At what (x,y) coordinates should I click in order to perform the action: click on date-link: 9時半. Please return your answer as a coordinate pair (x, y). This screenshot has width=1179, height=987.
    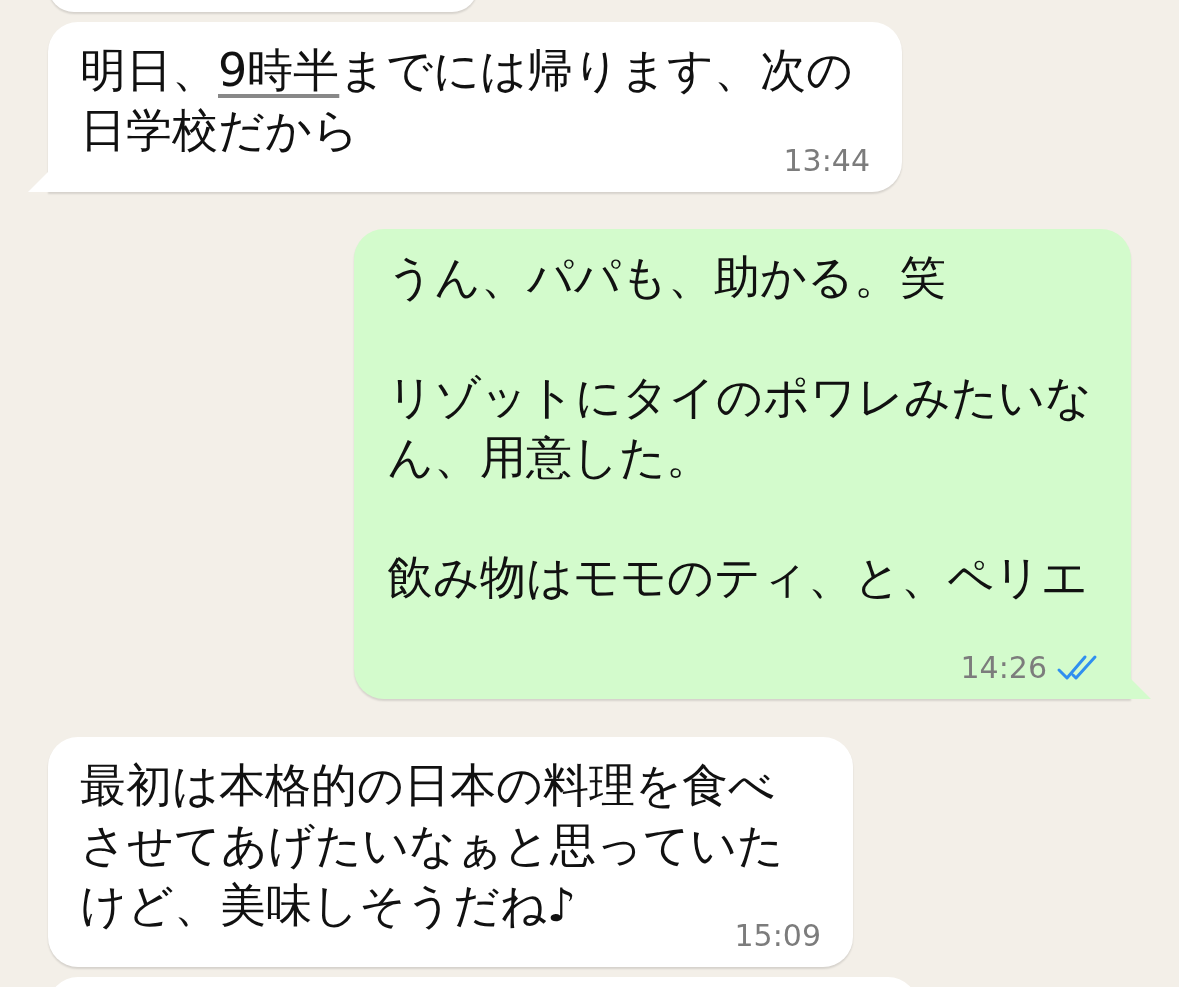
    Looking at the image, I should click on (279, 70).